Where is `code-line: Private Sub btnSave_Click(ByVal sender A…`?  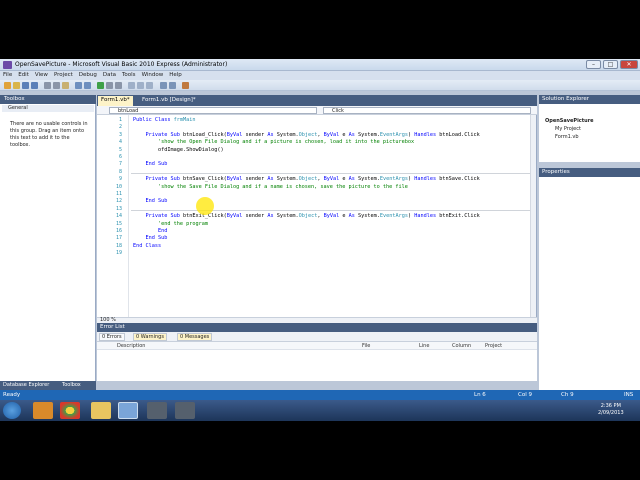
code-line: Private Sub btnSave_Click(ByVal sender A… is located at coordinates (306, 179).